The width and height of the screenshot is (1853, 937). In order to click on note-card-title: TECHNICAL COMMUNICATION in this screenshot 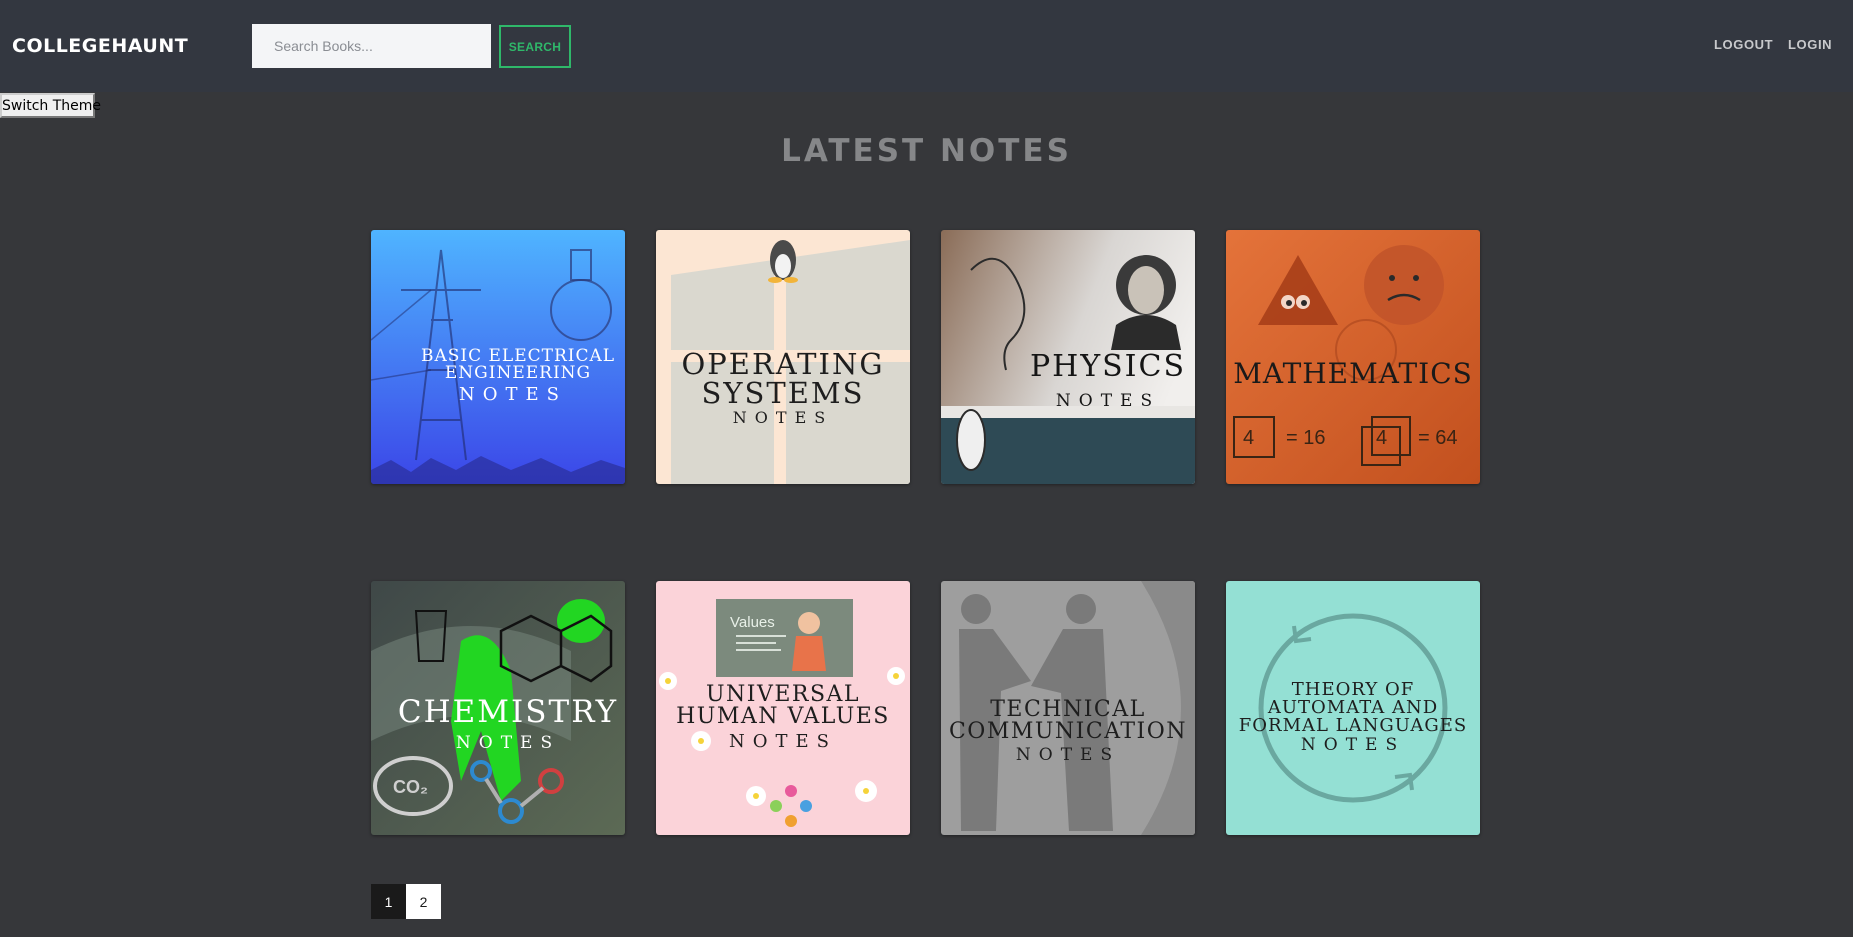, I will do `click(1068, 720)`.